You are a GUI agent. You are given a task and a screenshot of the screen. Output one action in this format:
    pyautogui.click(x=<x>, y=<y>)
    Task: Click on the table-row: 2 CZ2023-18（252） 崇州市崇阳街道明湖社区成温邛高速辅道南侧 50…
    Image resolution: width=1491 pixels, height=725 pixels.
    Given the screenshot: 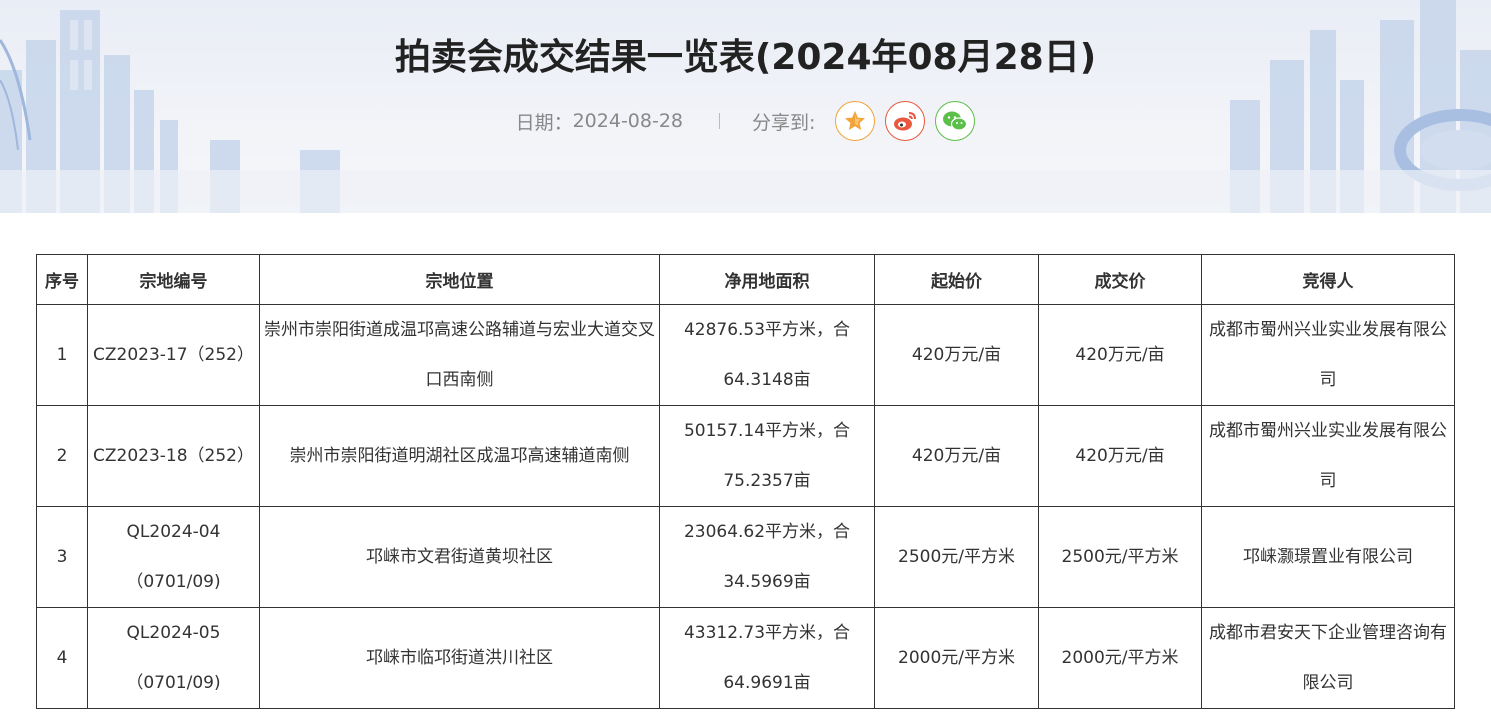 What is the action you would take?
    pyautogui.click(x=745, y=456)
    